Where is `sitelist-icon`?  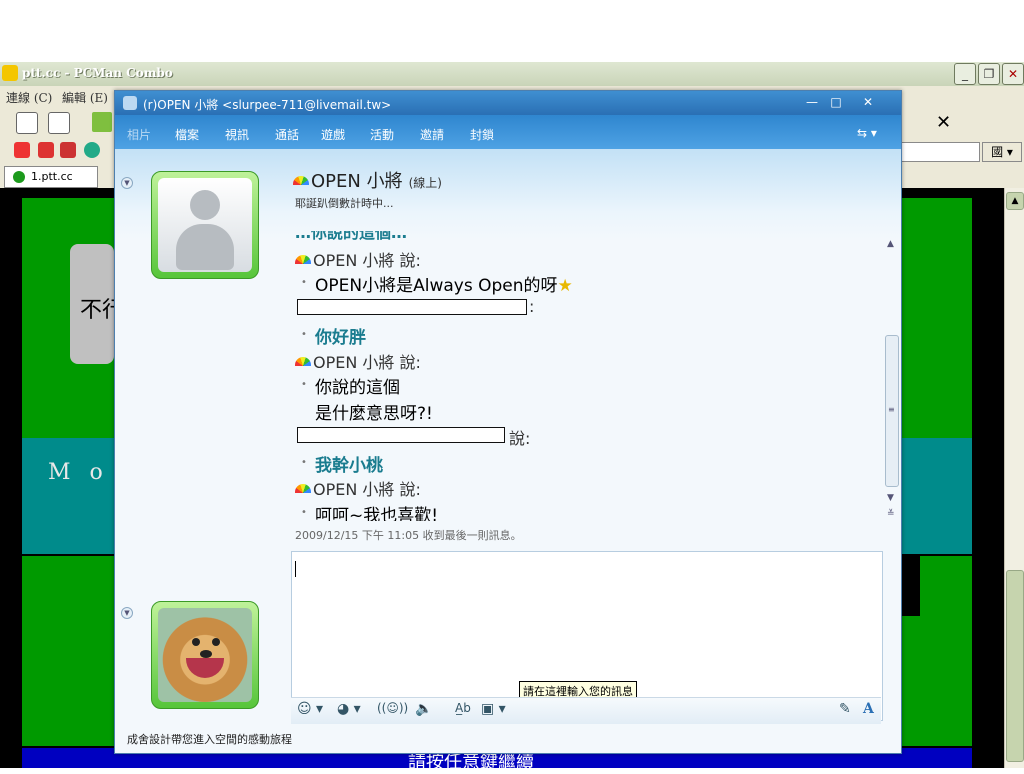
sitelist-icon is located at coordinates (27, 123).